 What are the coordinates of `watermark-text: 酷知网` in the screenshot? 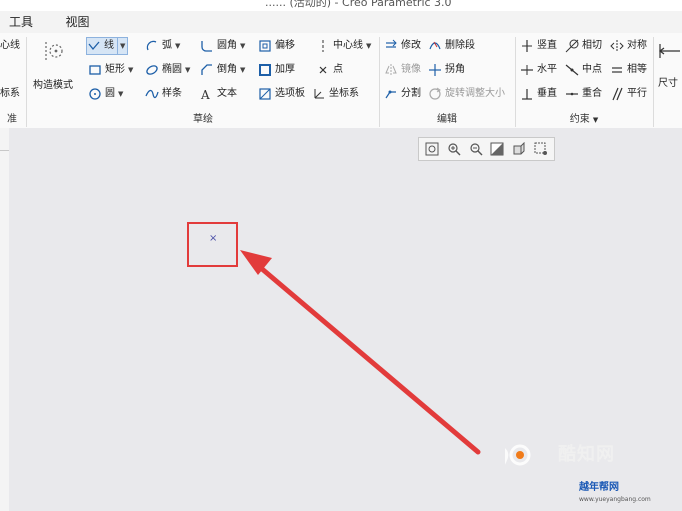 It's located at (586, 454).